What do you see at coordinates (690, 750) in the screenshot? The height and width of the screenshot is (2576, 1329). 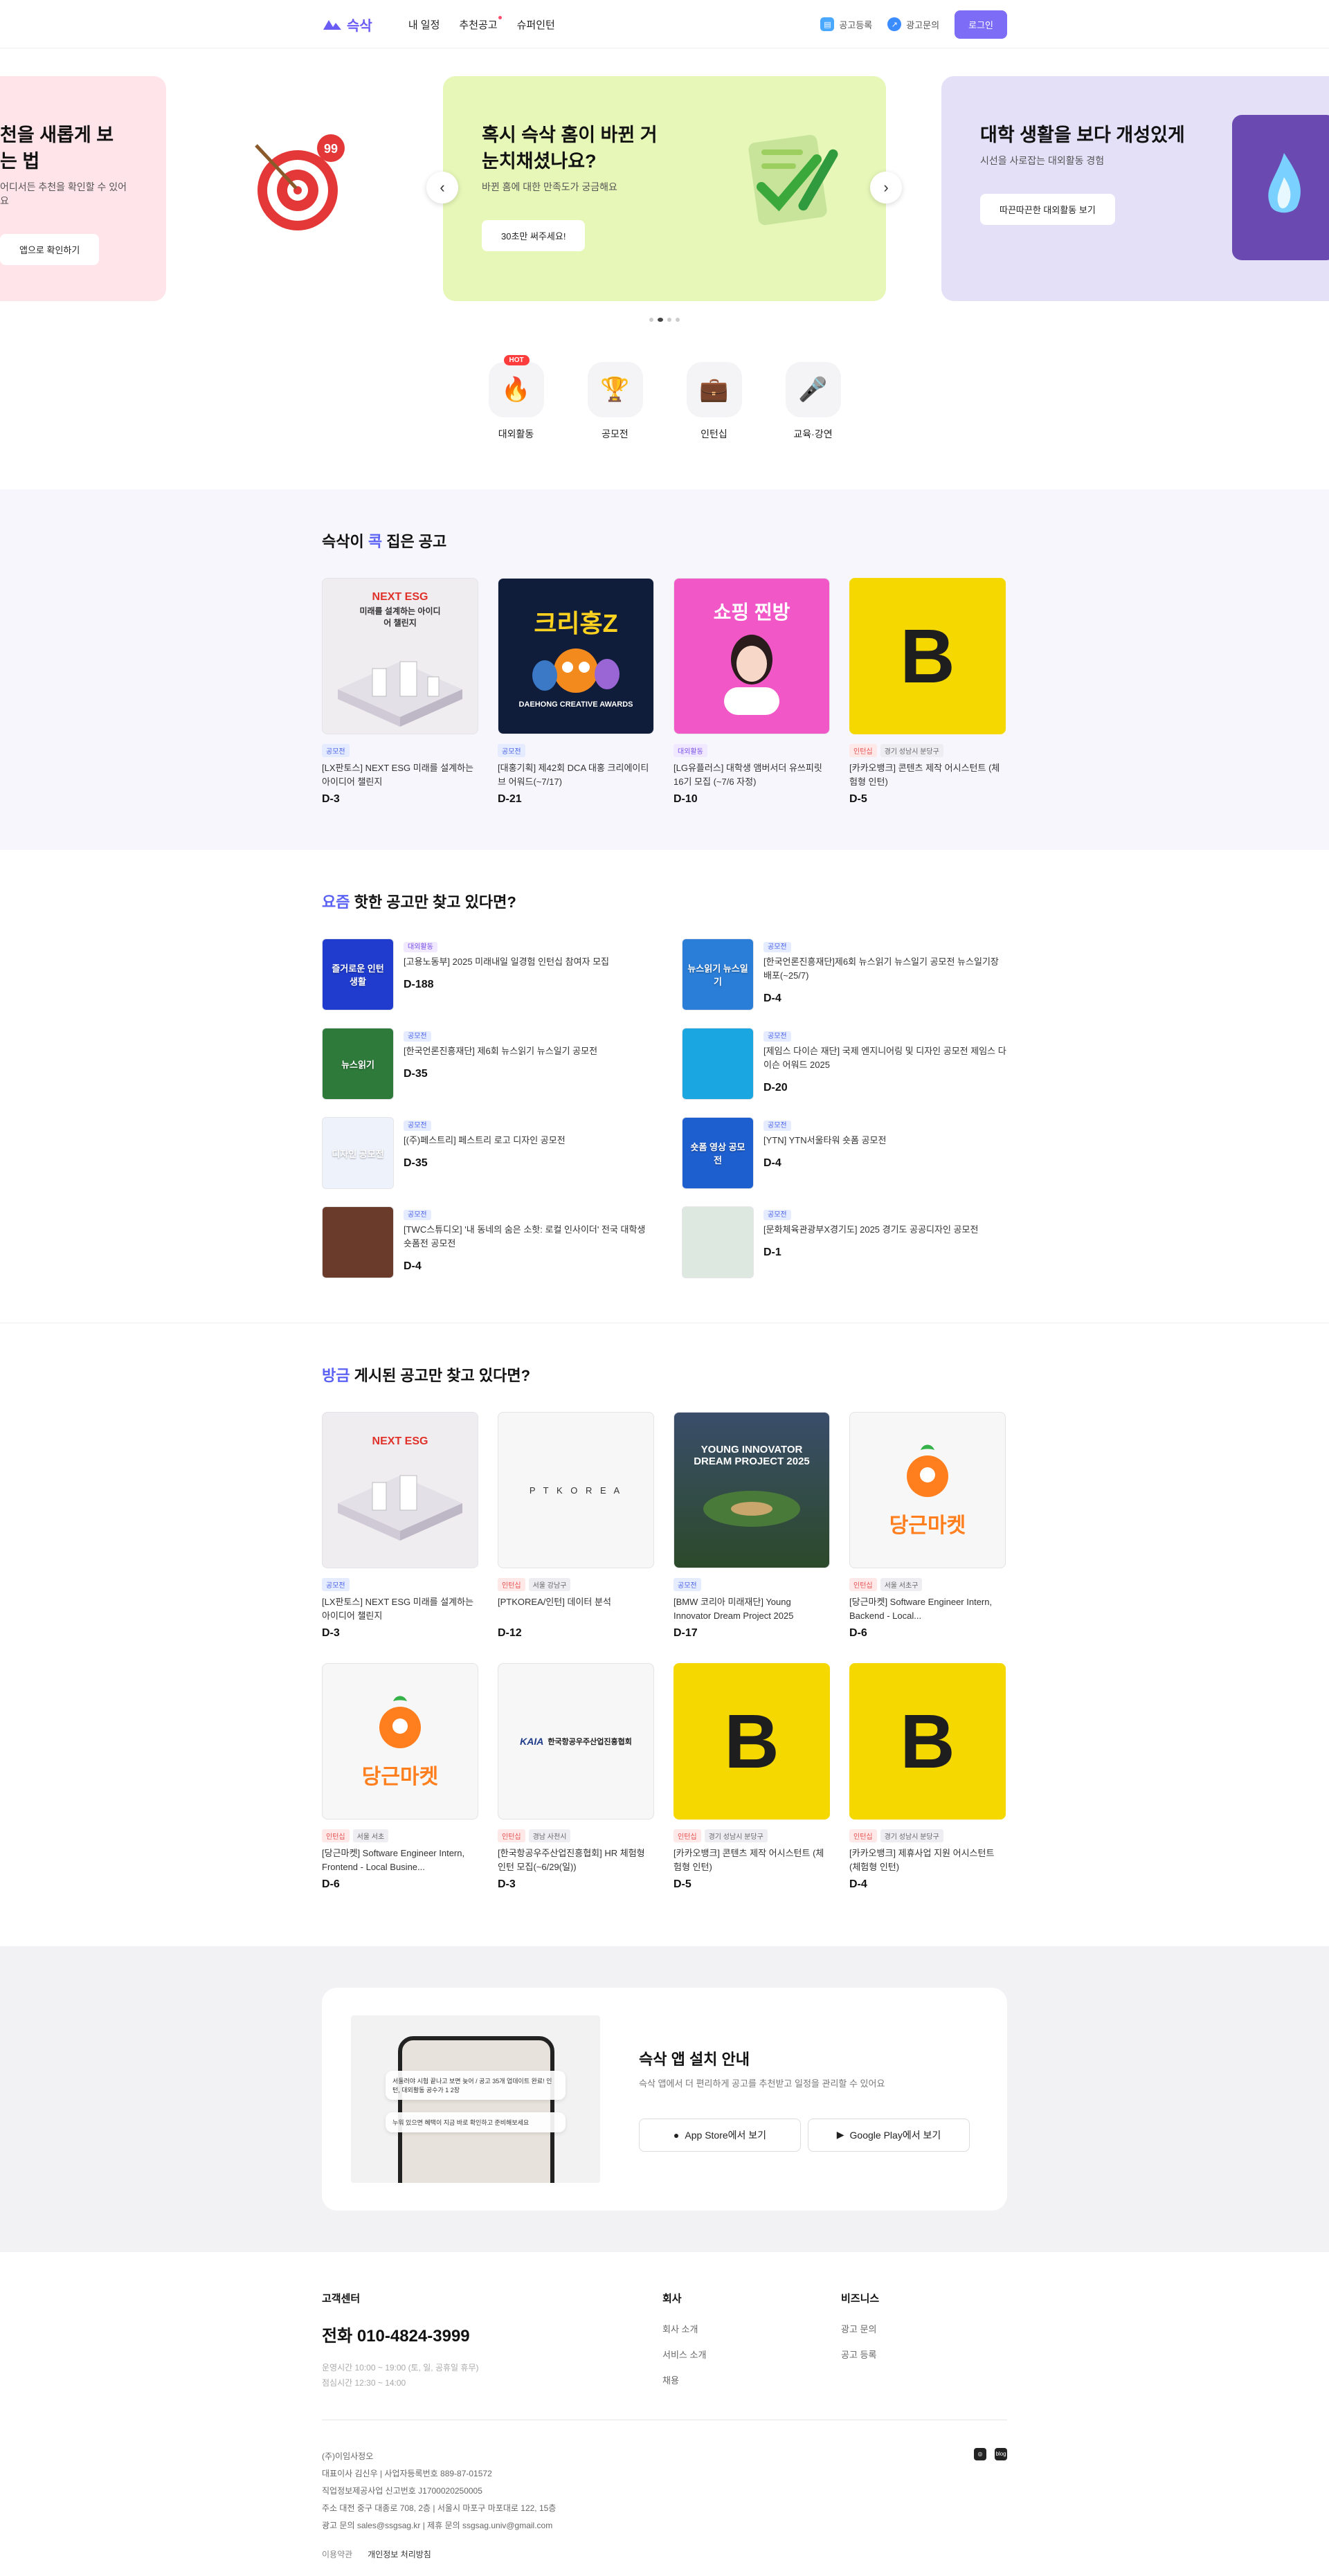 I see `category-tag: 대외활동` at bounding box center [690, 750].